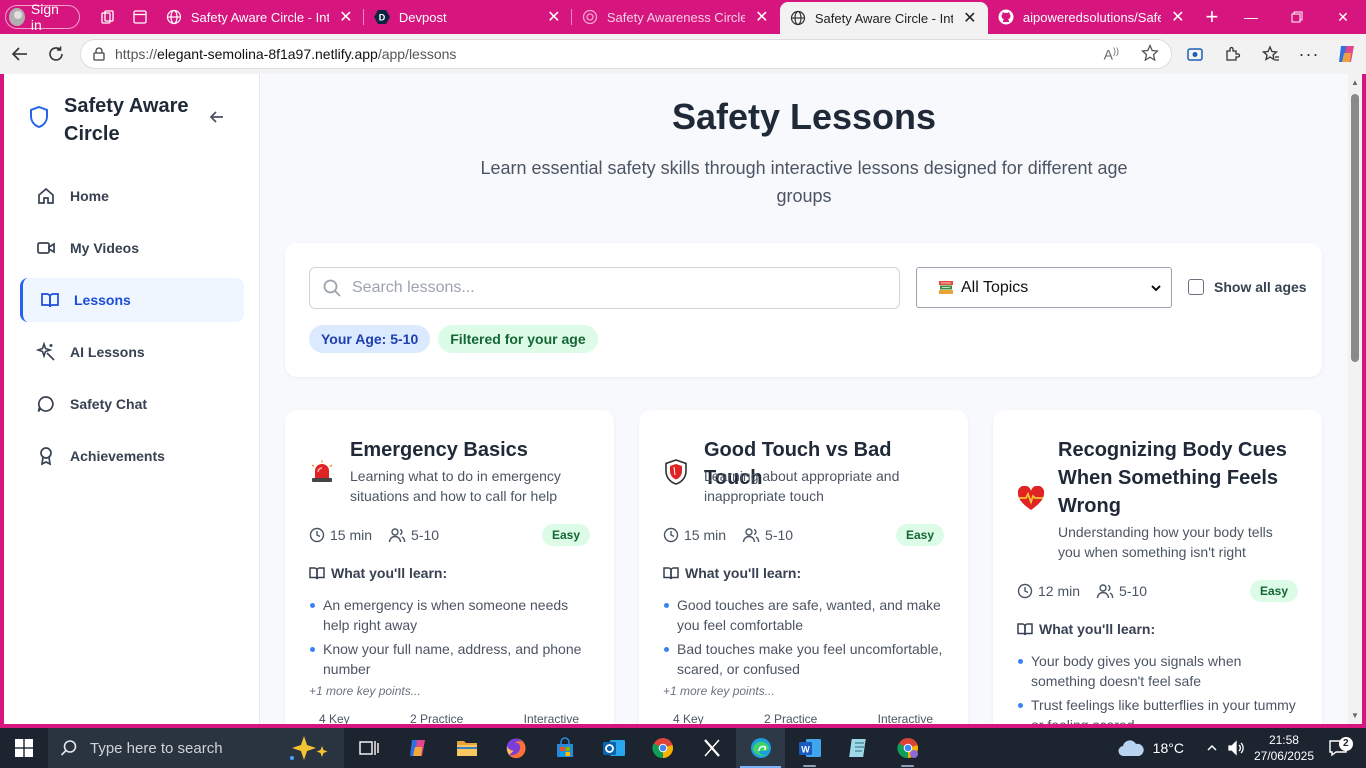 This screenshot has height=768, width=1366. Describe the element at coordinates (132, 456) in the screenshot. I see `sidebar-item-achievements: Achievements` at that location.